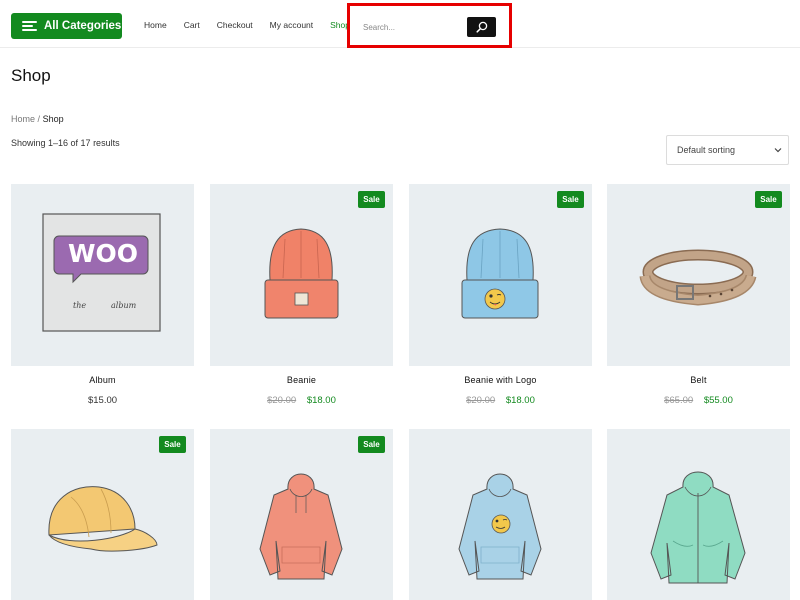 The width and height of the screenshot is (800, 600). I want to click on all-categories-label: All Categories, so click(83, 26).